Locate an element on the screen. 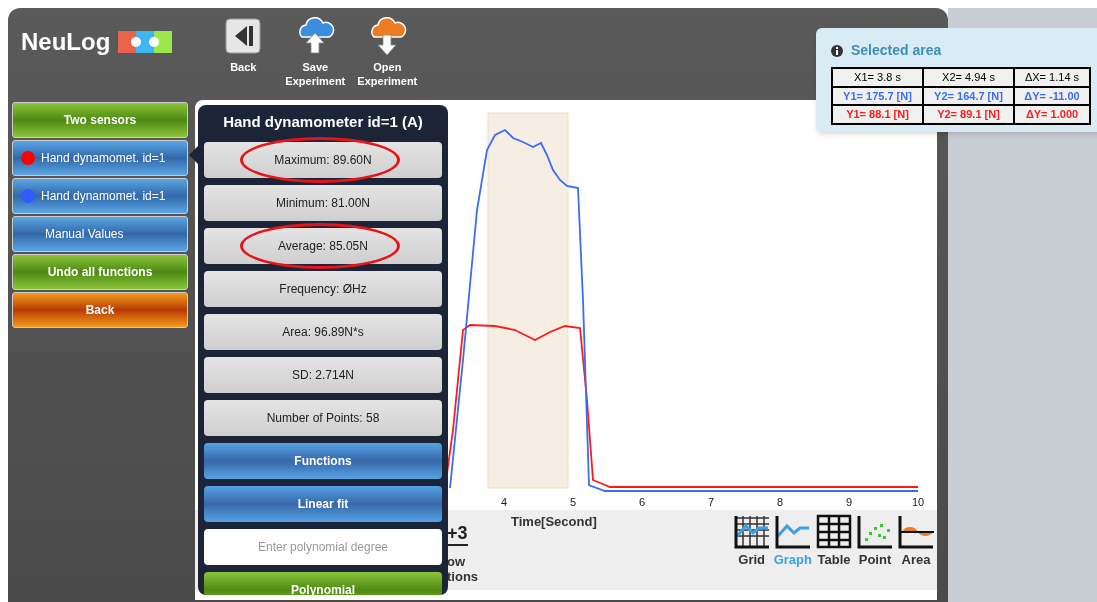 The image size is (1097, 602). panel-title: Selected area is located at coordinates (896, 50).